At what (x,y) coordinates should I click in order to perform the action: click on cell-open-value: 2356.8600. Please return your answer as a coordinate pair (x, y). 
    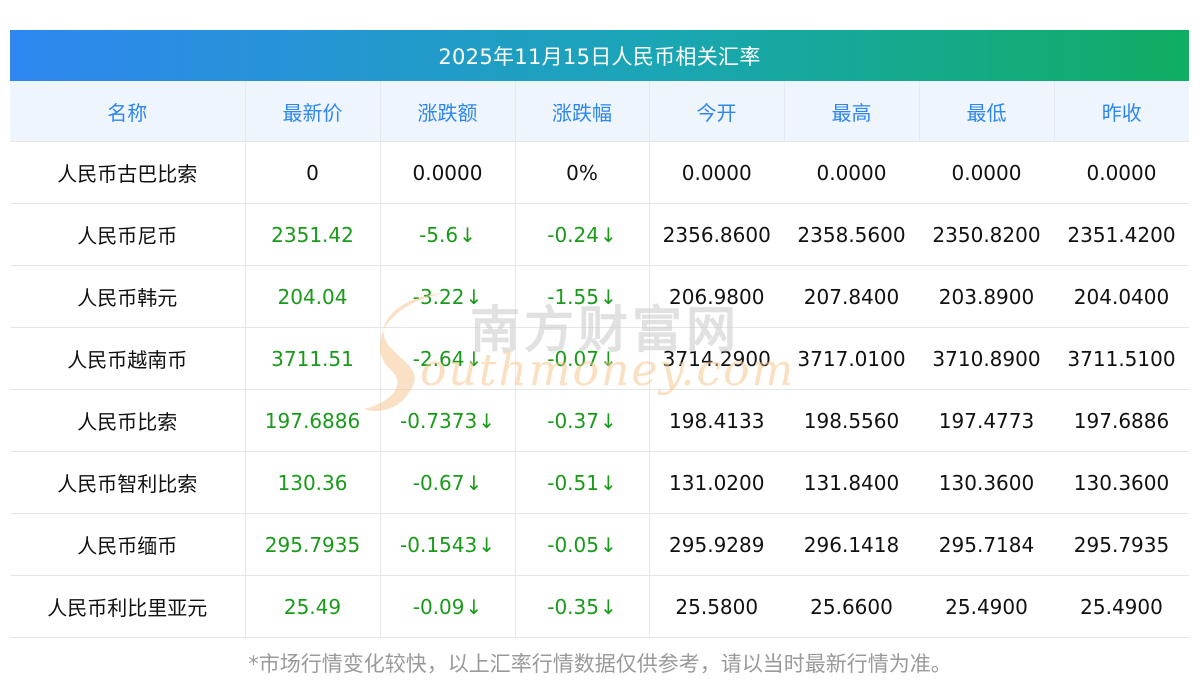
    Looking at the image, I should click on (716, 234).